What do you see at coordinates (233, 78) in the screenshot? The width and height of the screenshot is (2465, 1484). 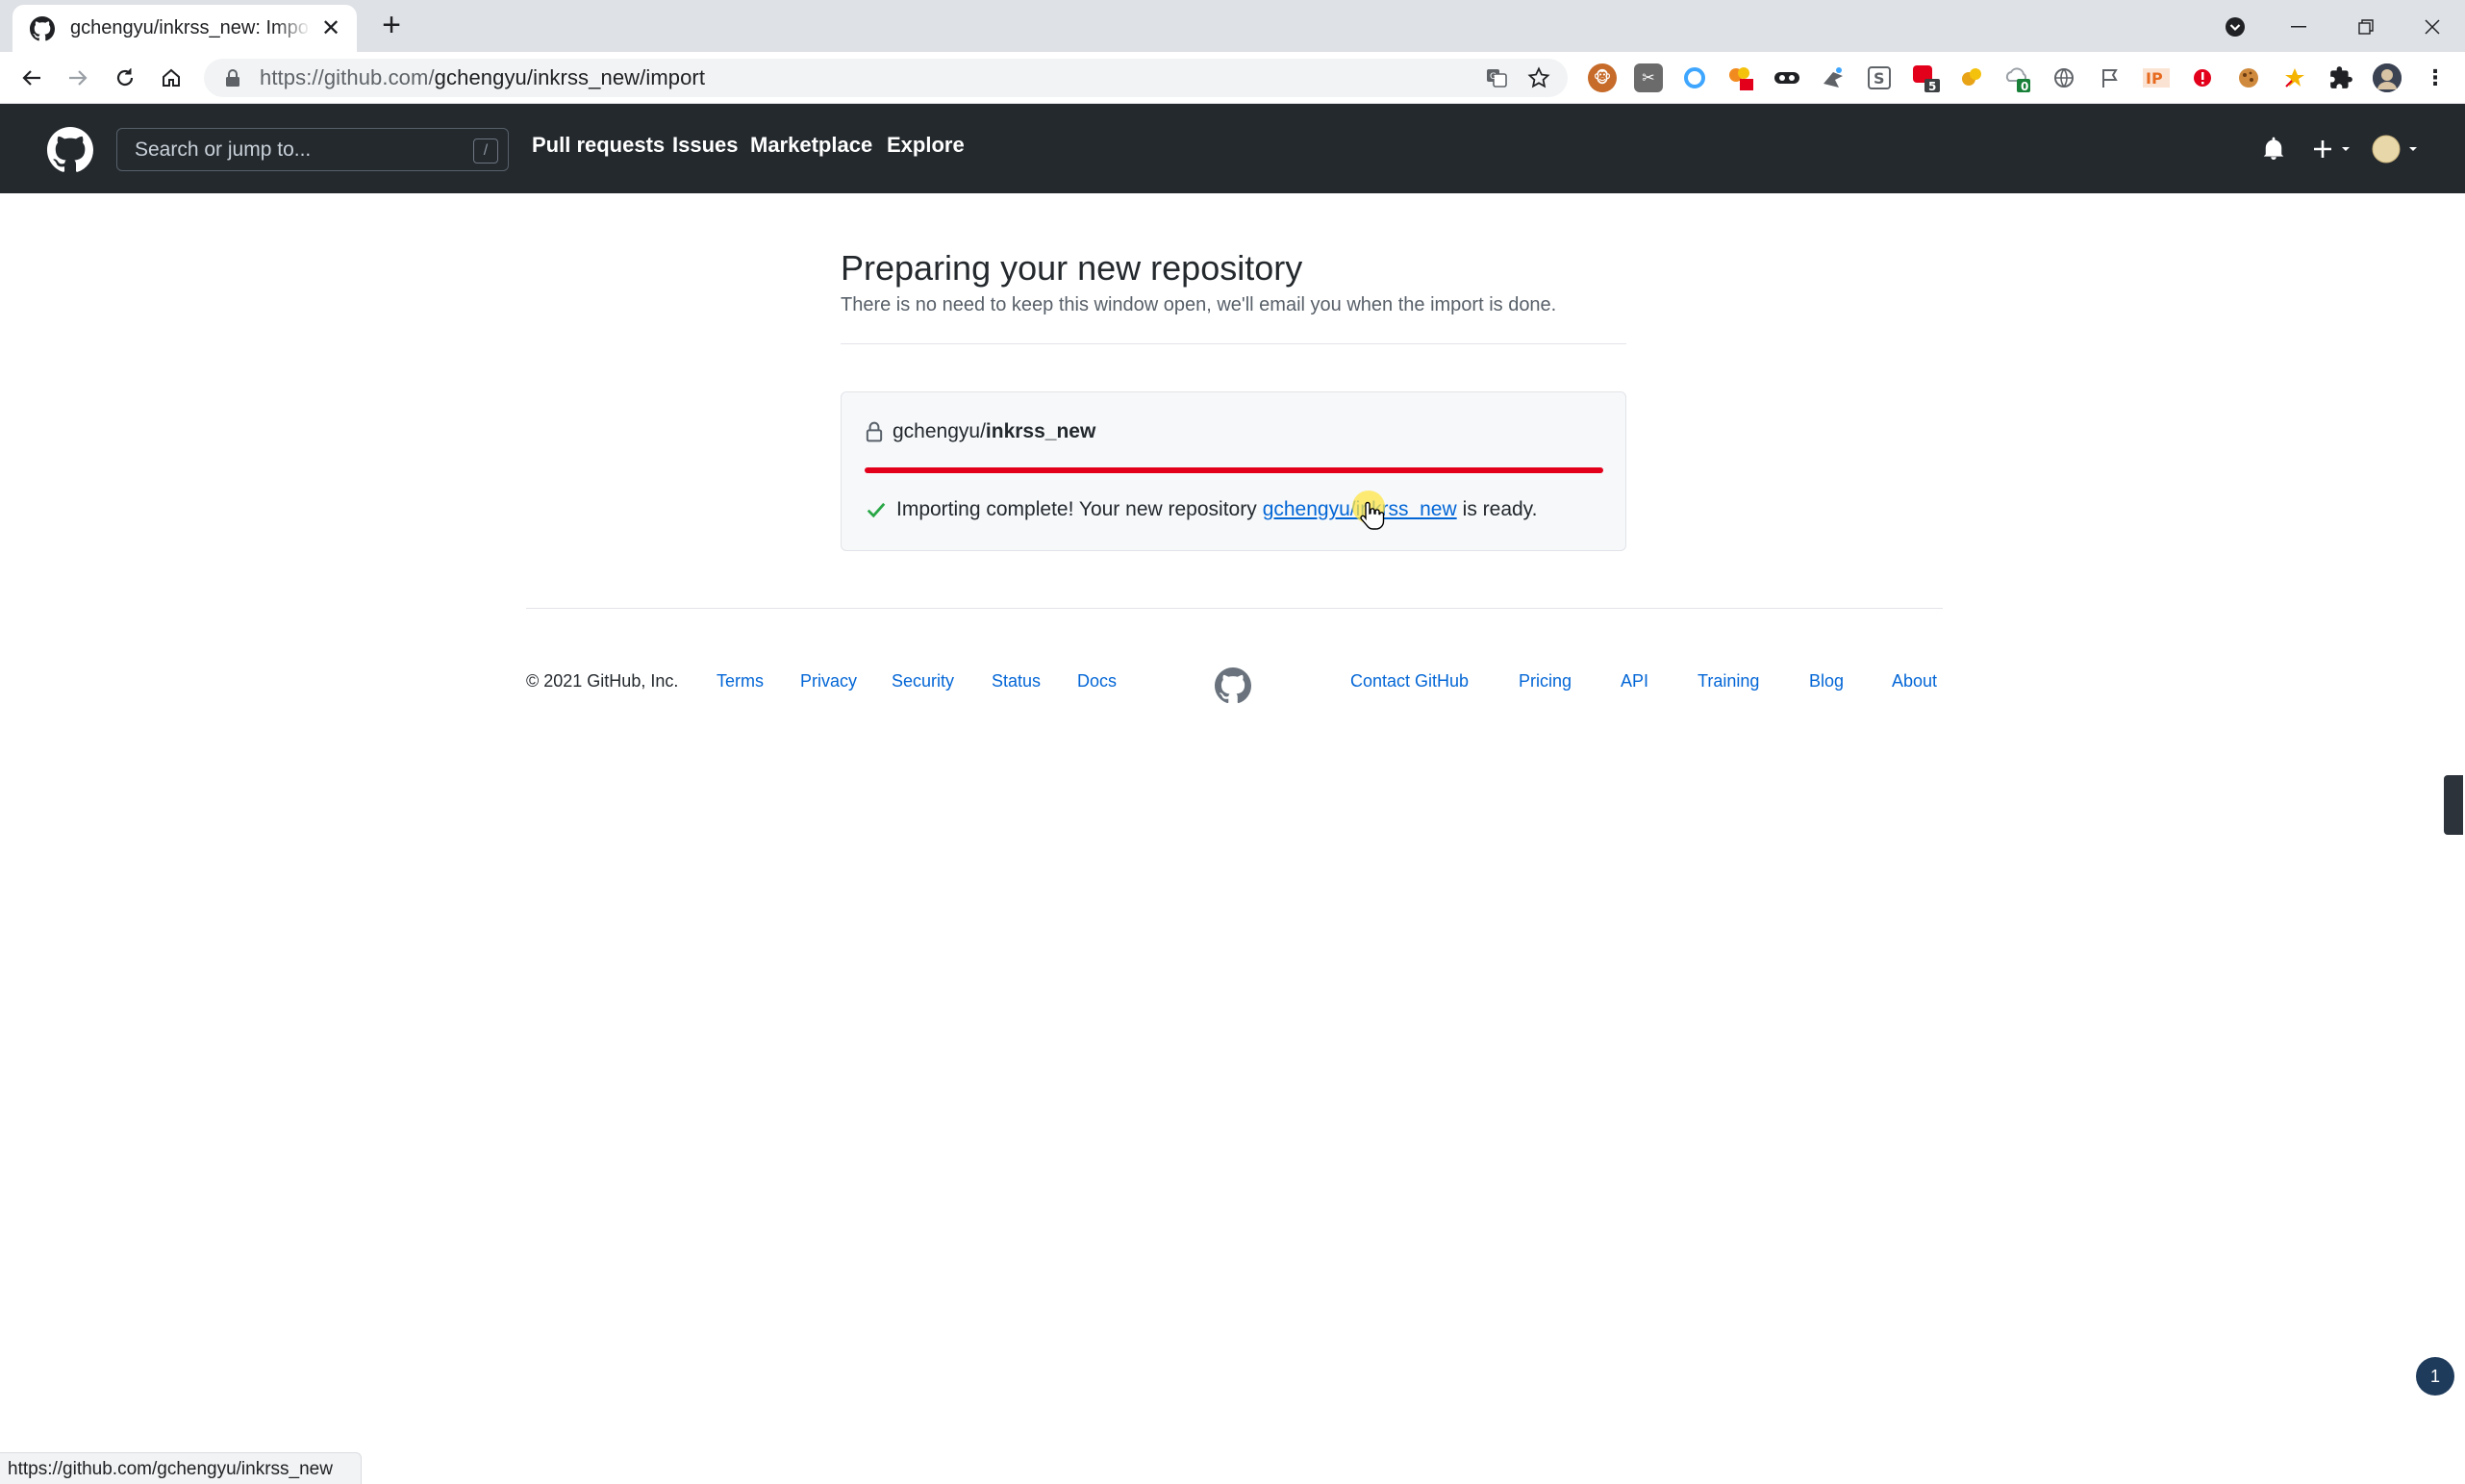 I see `secure-lock-icon` at bounding box center [233, 78].